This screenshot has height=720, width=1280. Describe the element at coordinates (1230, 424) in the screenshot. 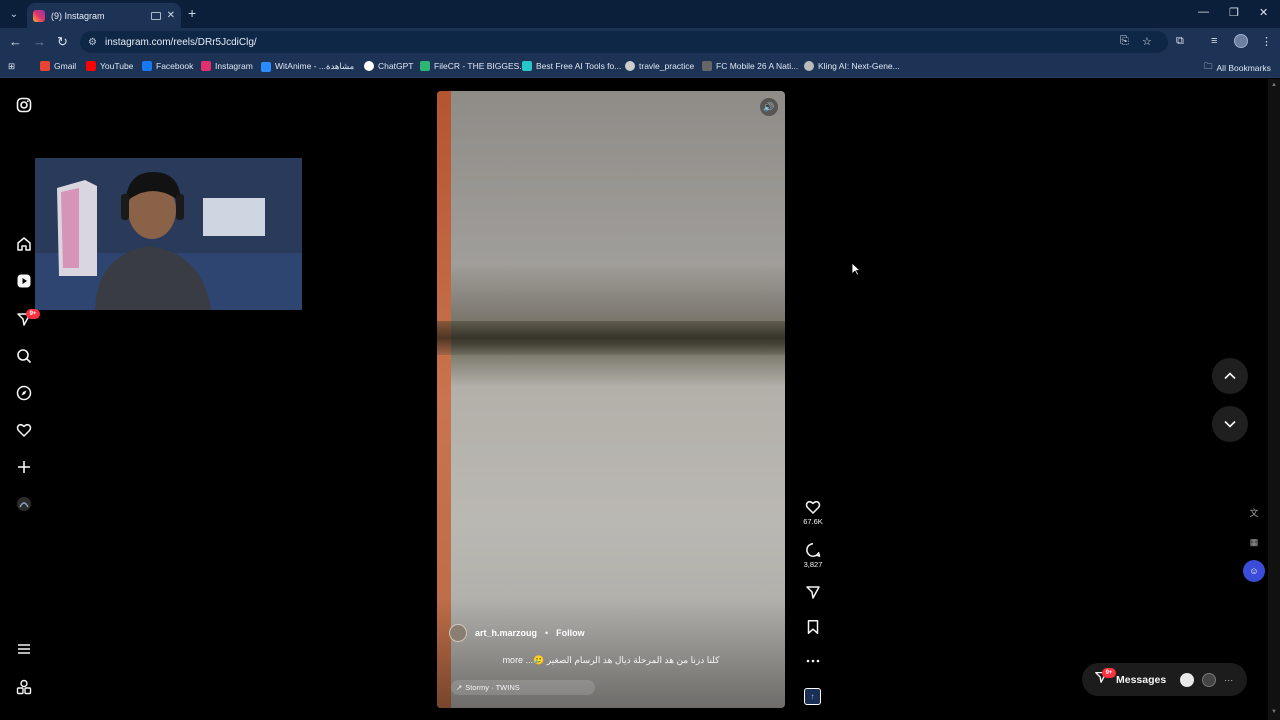

I see `next-reel-button` at that location.